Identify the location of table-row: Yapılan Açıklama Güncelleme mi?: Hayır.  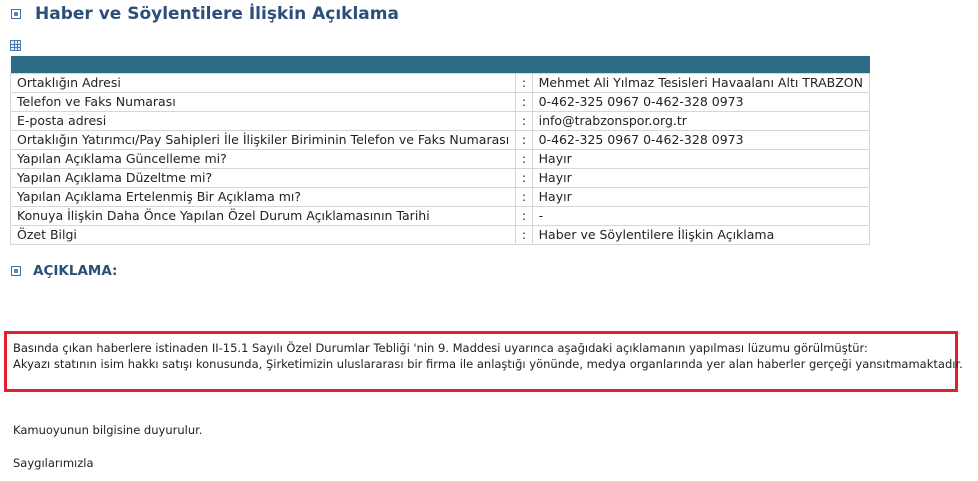
(440, 159).